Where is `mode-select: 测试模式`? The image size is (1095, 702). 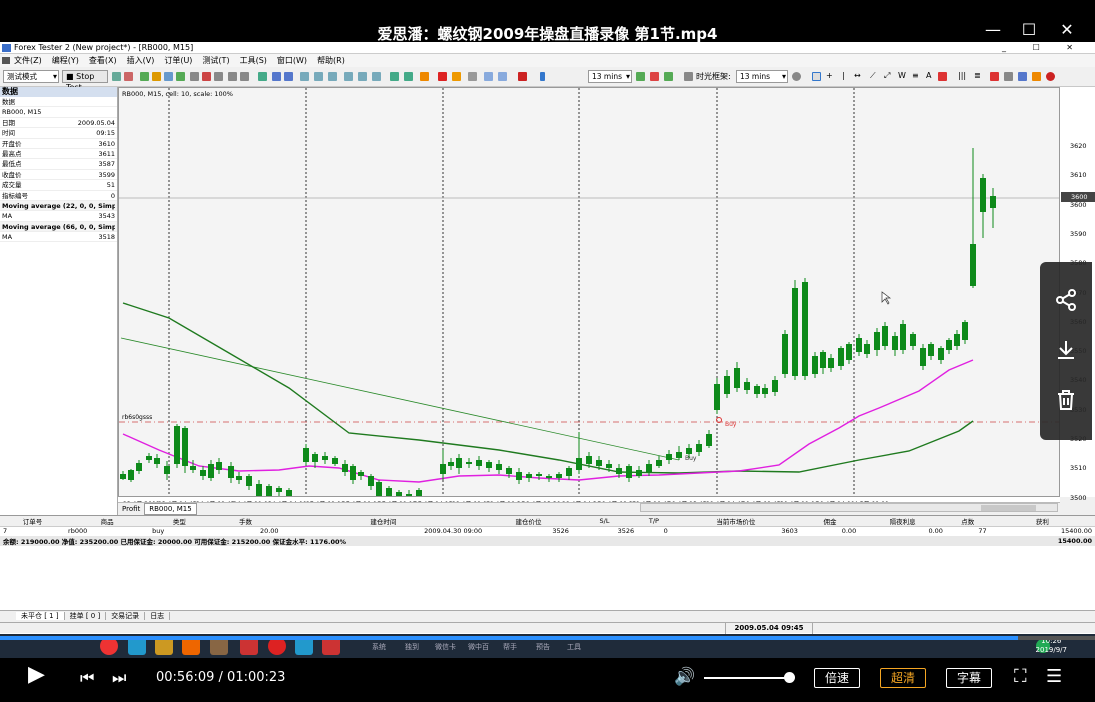
mode-select: 测试模式 is located at coordinates (31, 76).